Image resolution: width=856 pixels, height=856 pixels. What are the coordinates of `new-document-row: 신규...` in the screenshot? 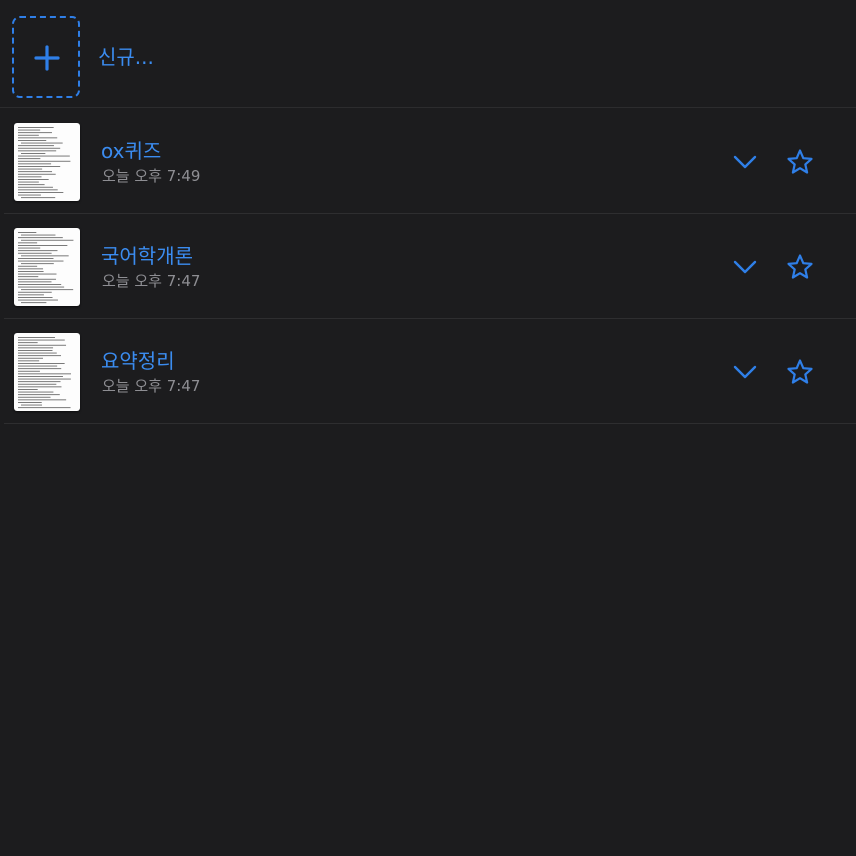 It's located at (428, 54).